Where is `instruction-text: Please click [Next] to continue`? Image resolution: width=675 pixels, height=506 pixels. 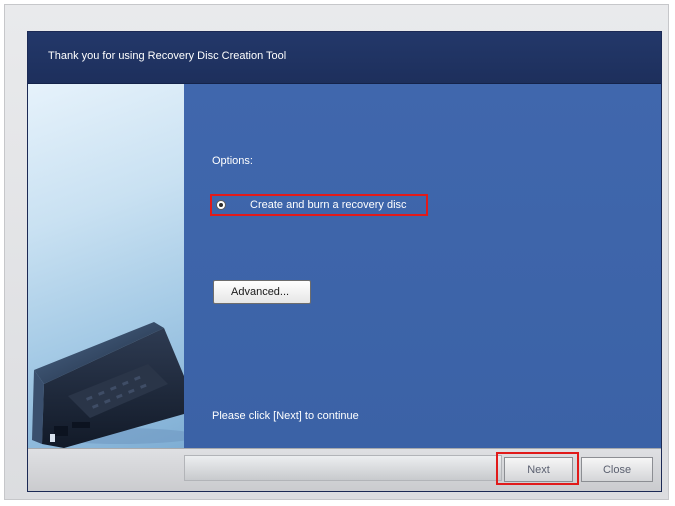 instruction-text: Please click [Next] to continue is located at coordinates (285, 416).